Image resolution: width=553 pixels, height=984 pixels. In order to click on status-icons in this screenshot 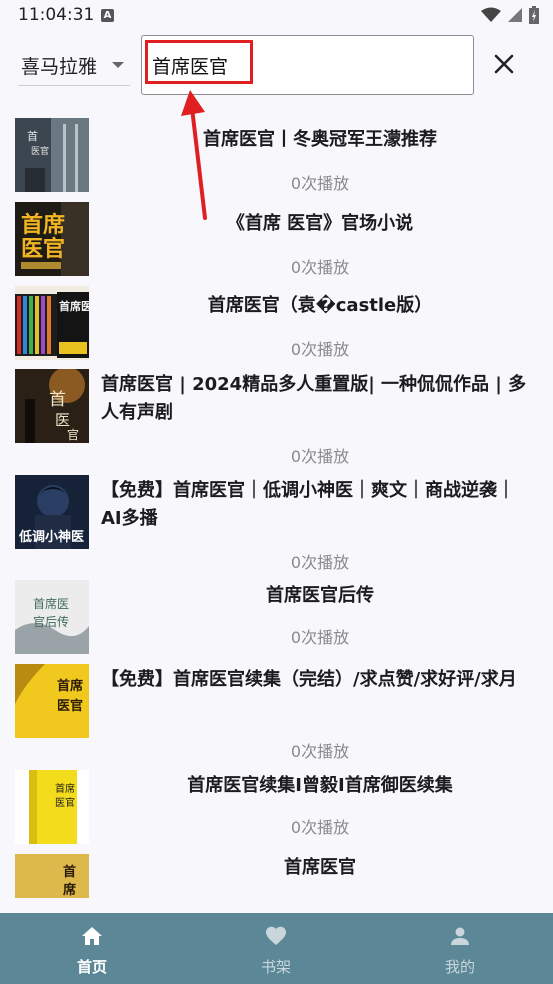, I will do `click(510, 15)`.